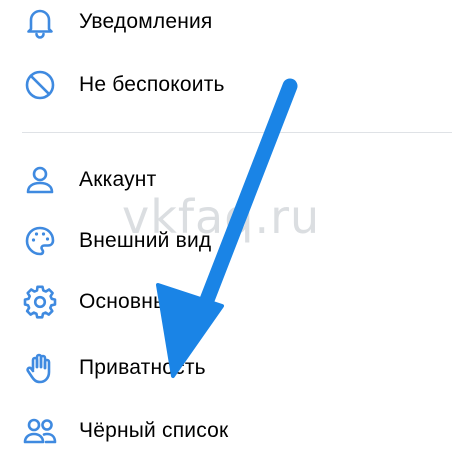  Describe the element at coordinates (237, 25) in the screenshot. I see `menu-item-notifications: Уведомления` at that location.